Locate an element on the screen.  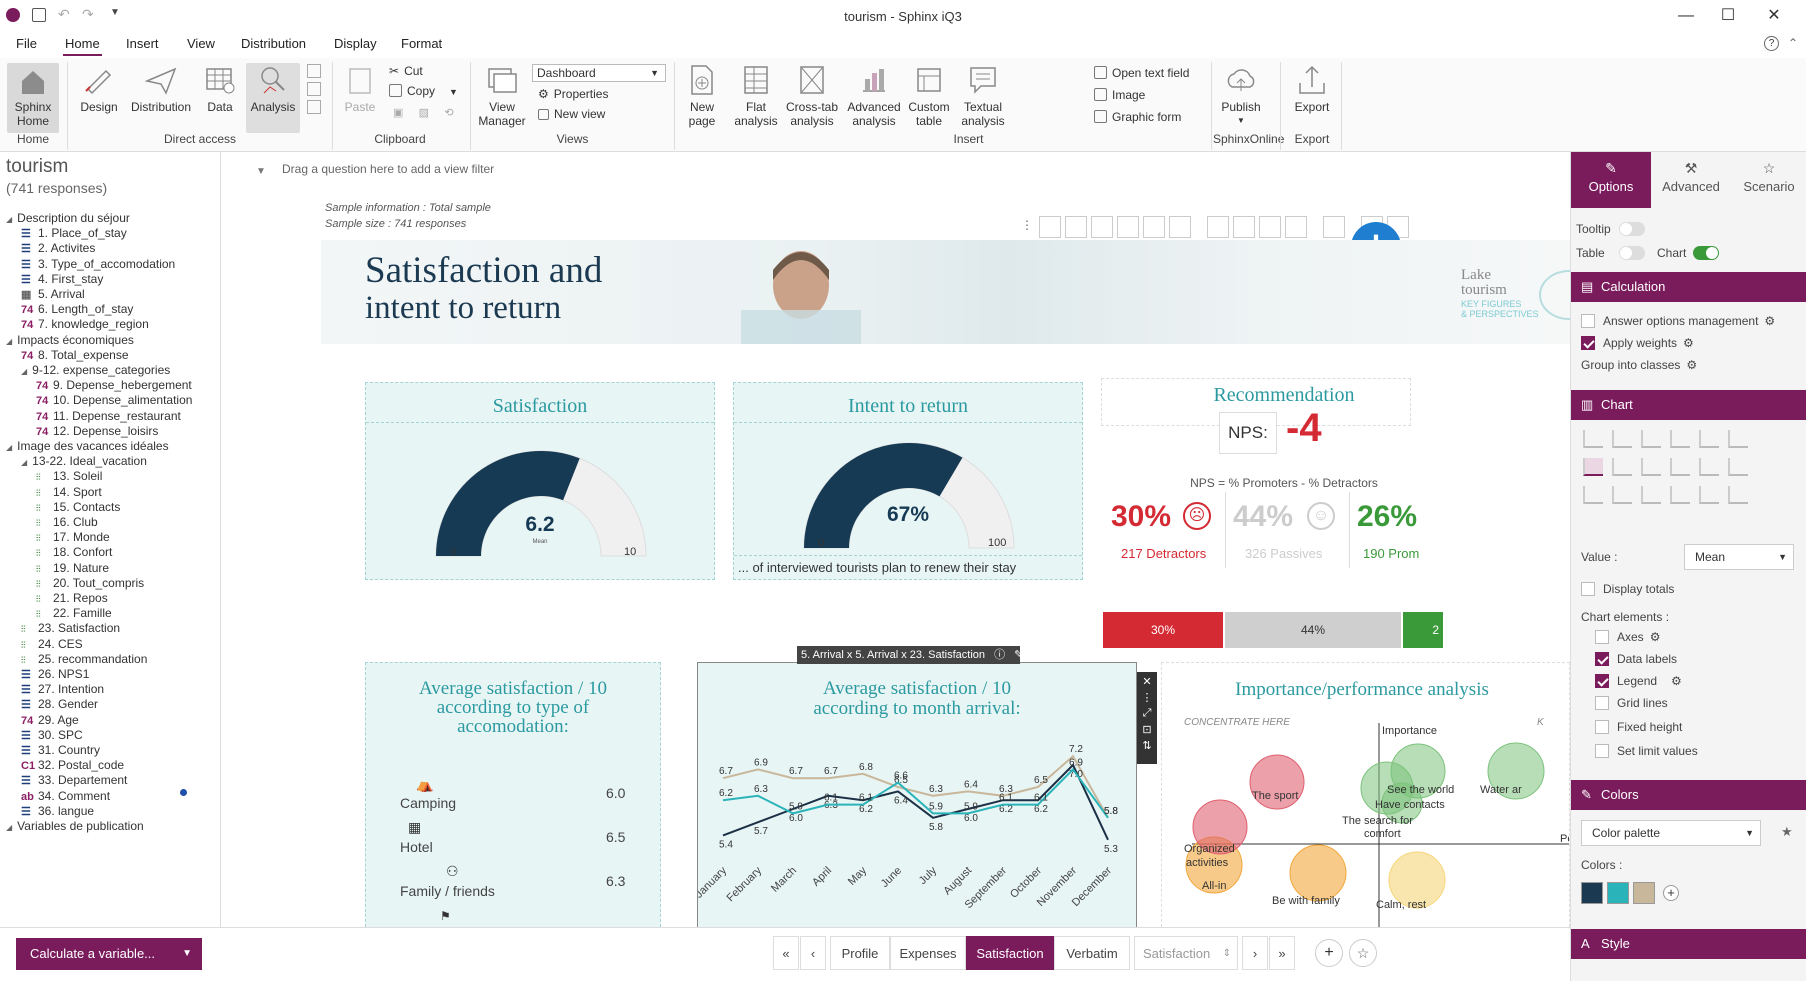
nav-last-page: » is located at coordinates (1282, 953).